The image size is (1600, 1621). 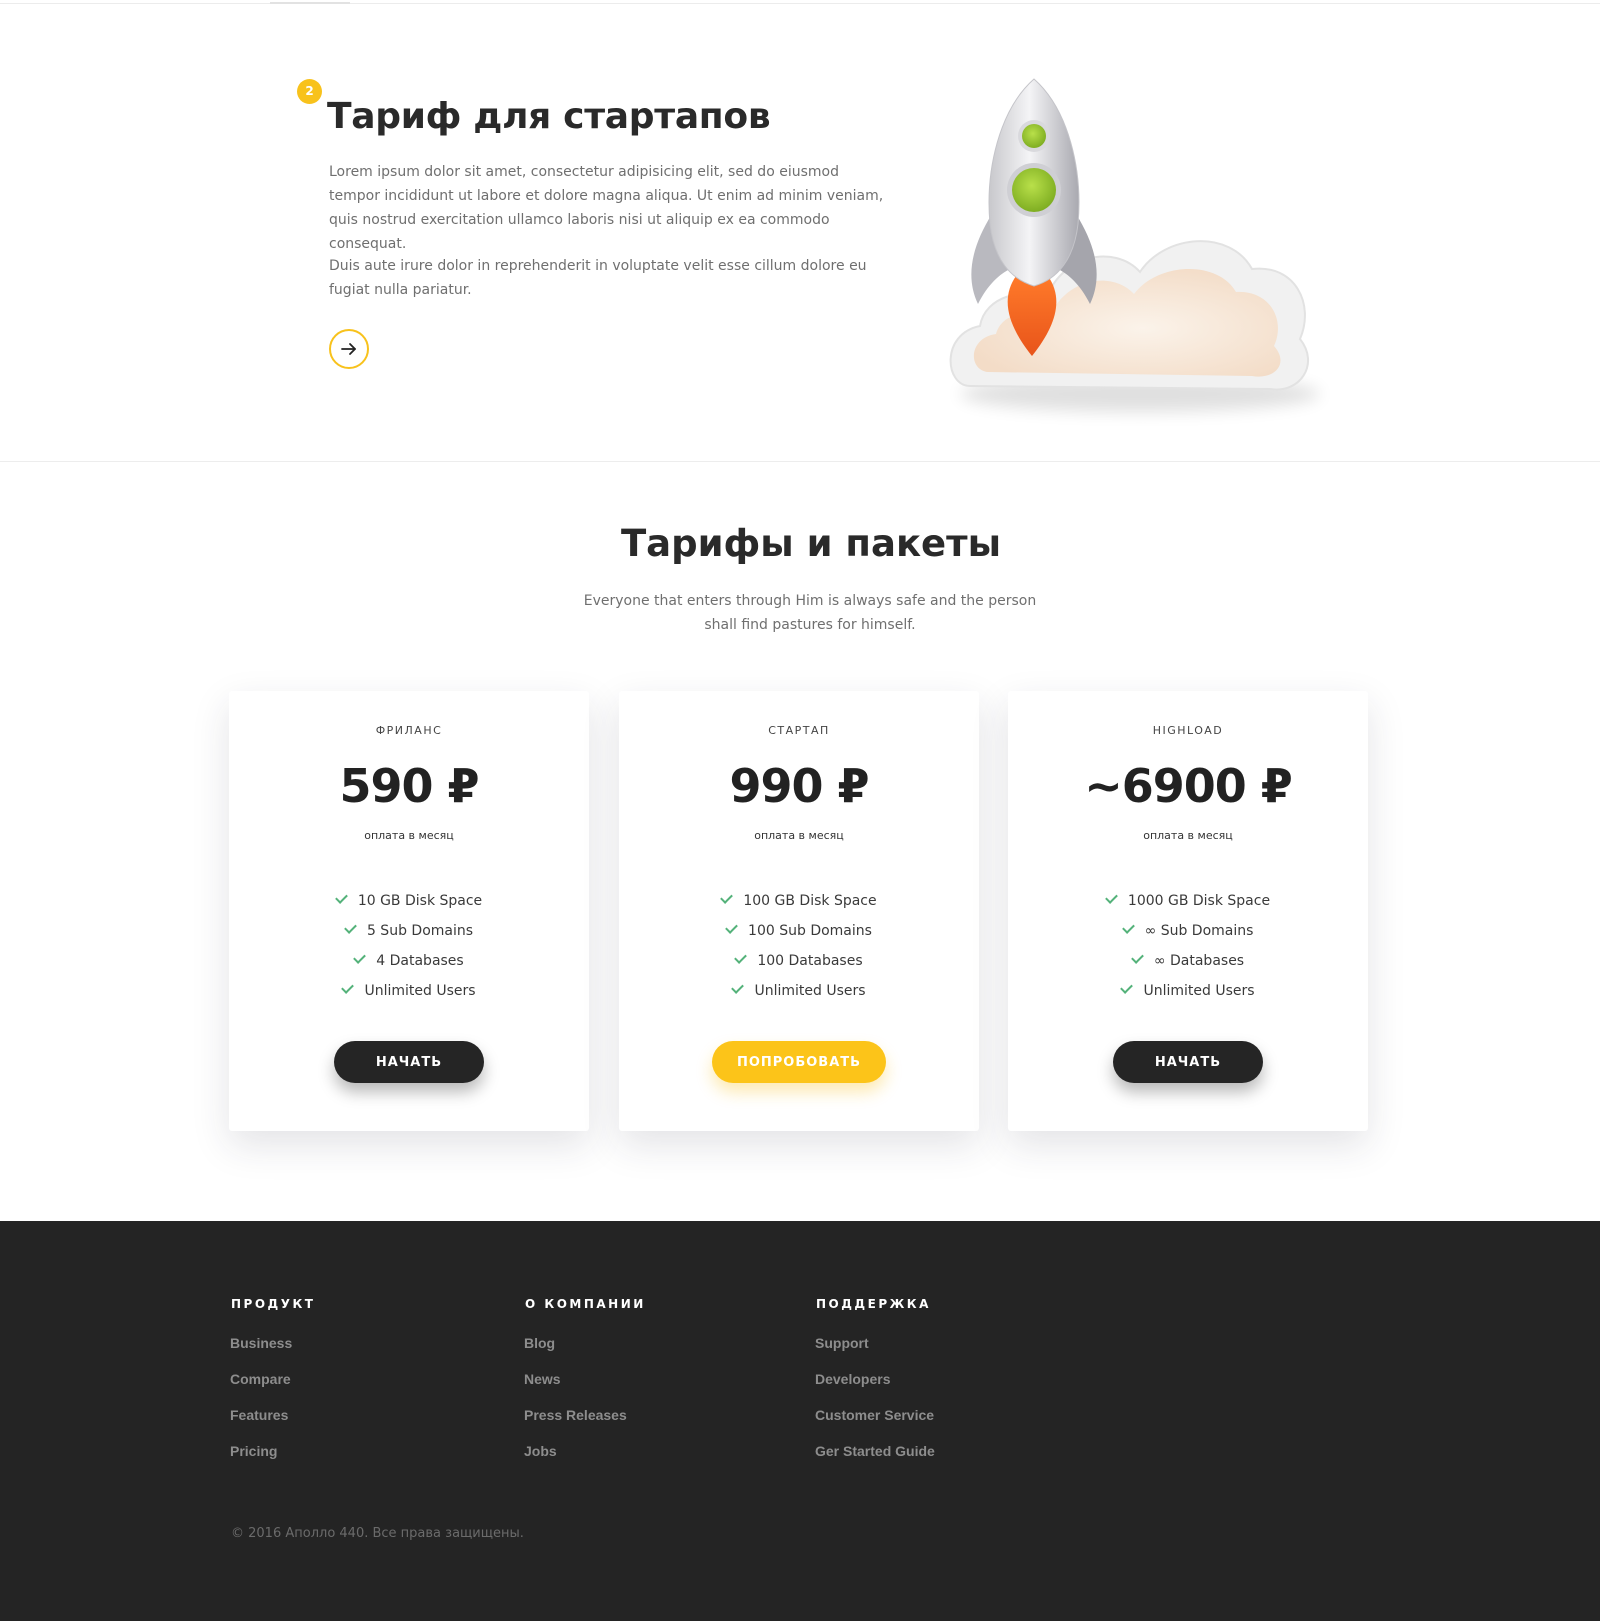 What do you see at coordinates (272, 1351) in the screenshot?
I see `footer-link: Business` at bounding box center [272, 1351].